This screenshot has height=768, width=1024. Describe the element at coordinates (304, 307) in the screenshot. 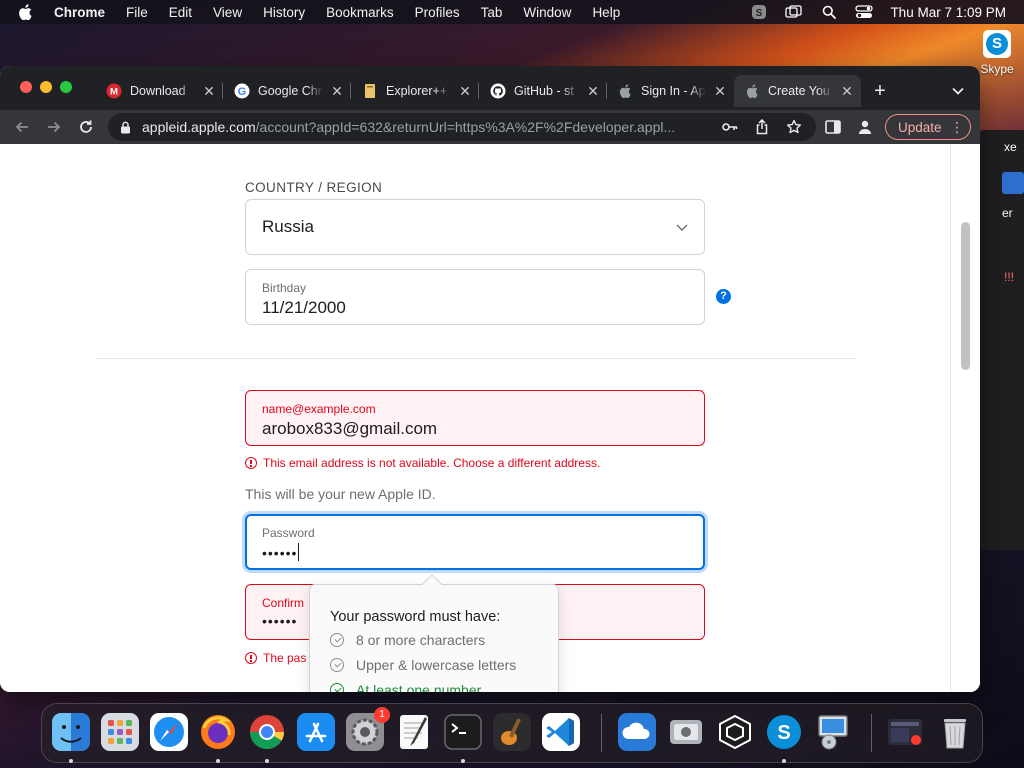

I see `birthday-value: 11/21/2000` at that location.